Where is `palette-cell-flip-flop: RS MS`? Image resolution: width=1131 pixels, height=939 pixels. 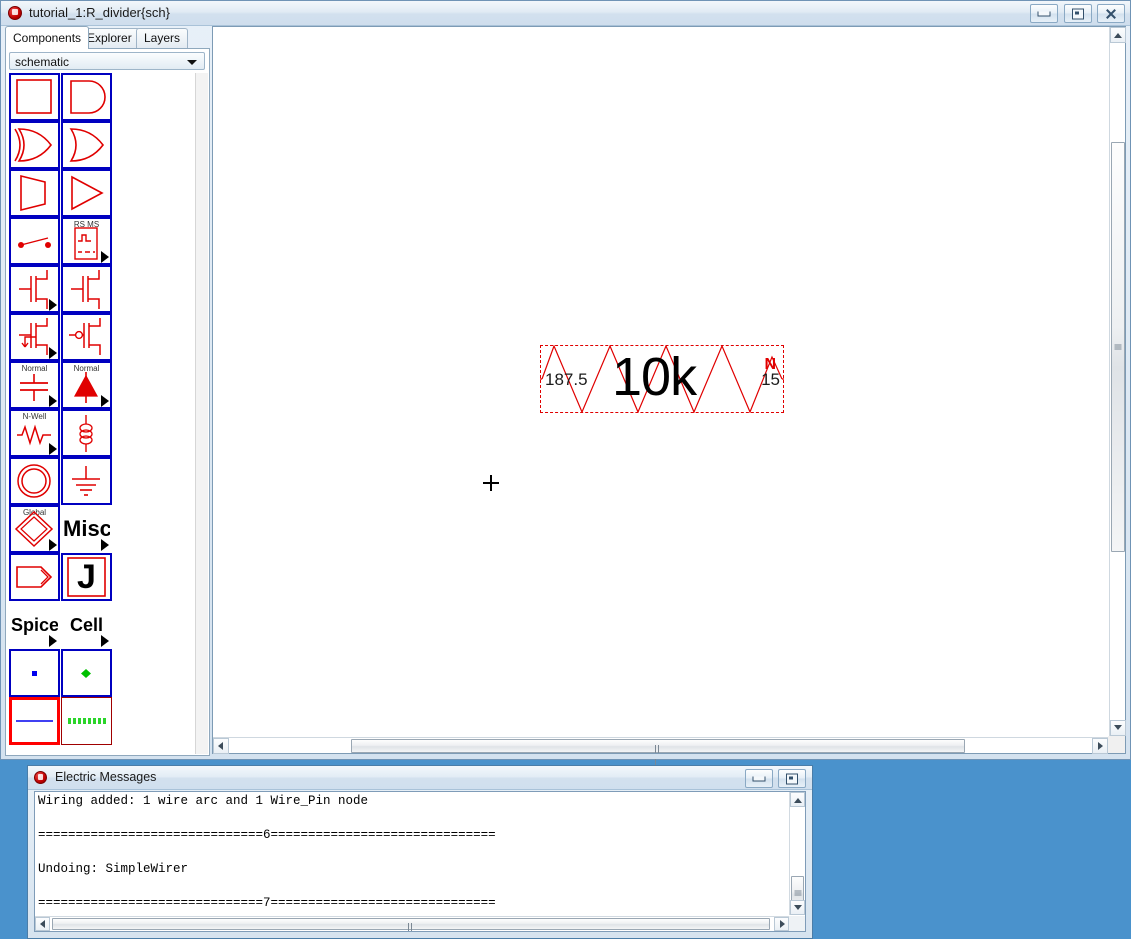 palette-cell-flip-flop: RS MS is located at coordinates (86, 241).